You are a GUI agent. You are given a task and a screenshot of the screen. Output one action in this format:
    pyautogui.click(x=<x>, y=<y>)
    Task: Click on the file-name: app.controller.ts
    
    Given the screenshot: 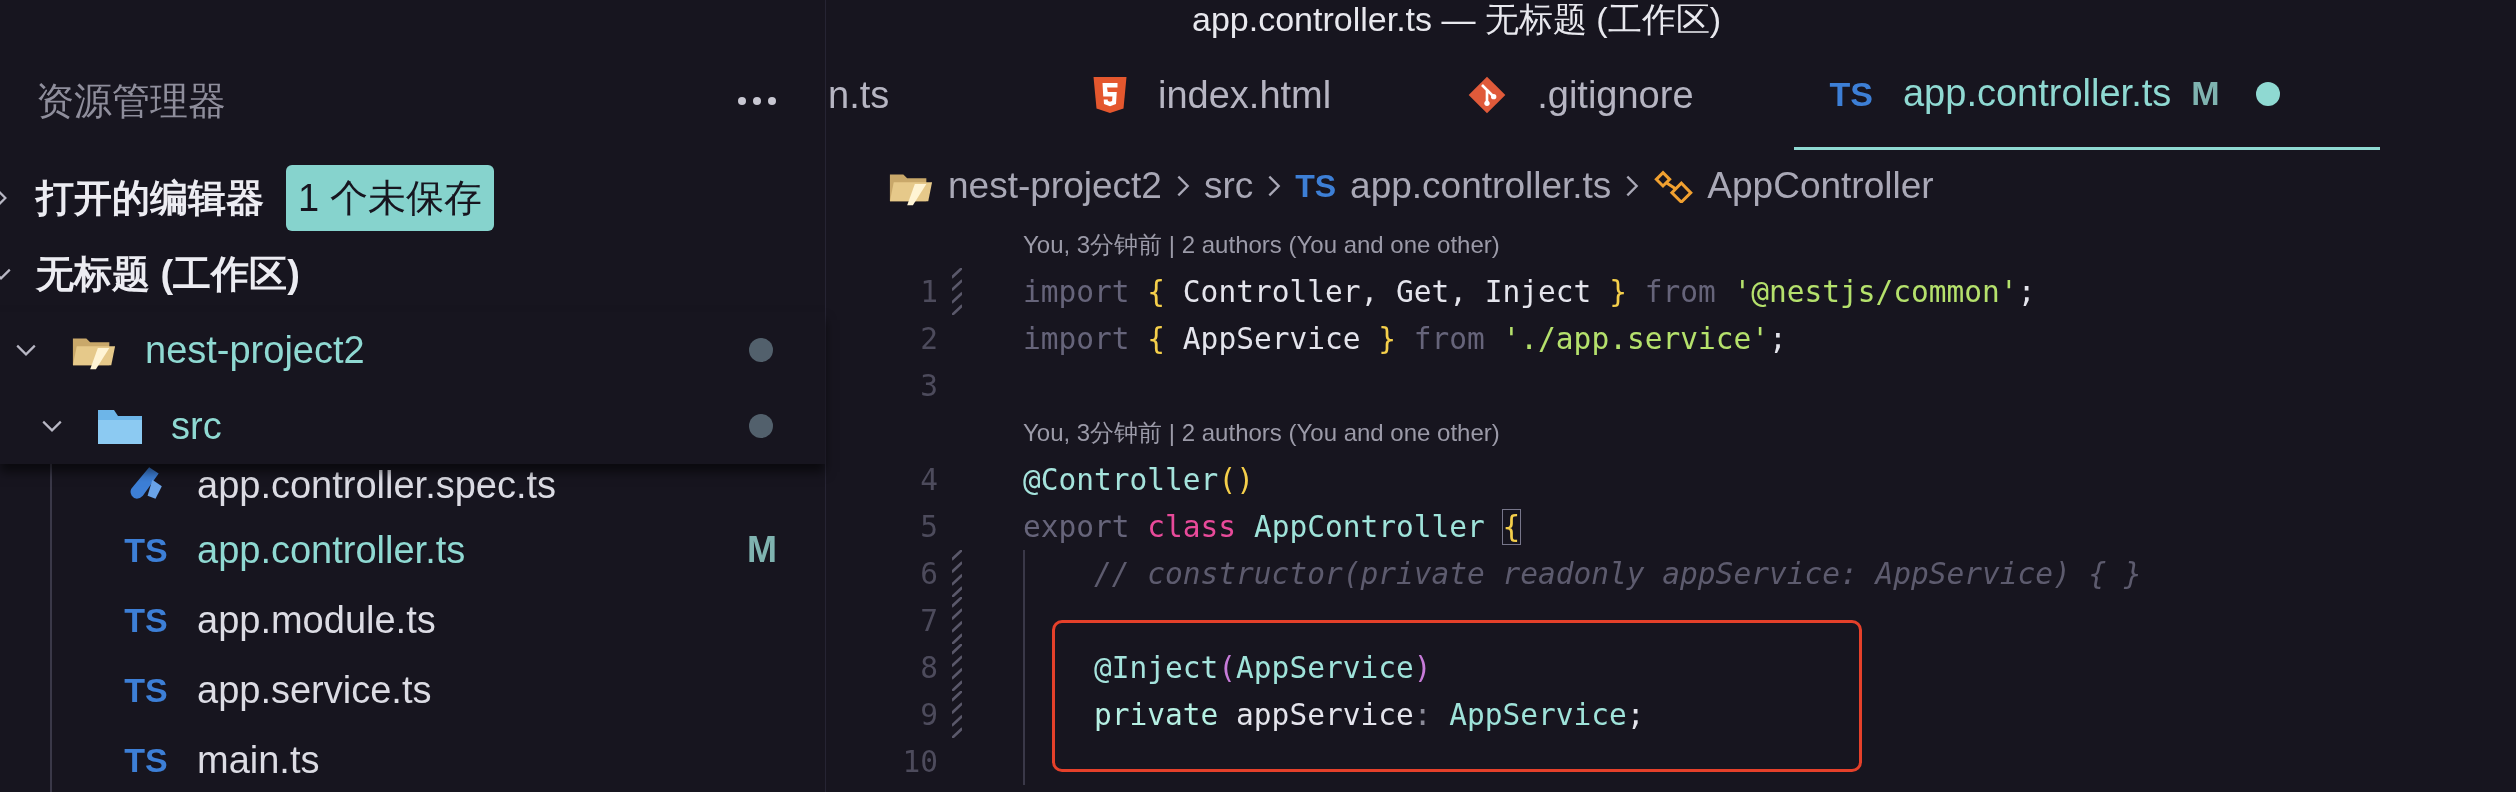 What is the action you would take?
    pyautogui.click(x=331, y=550)
    